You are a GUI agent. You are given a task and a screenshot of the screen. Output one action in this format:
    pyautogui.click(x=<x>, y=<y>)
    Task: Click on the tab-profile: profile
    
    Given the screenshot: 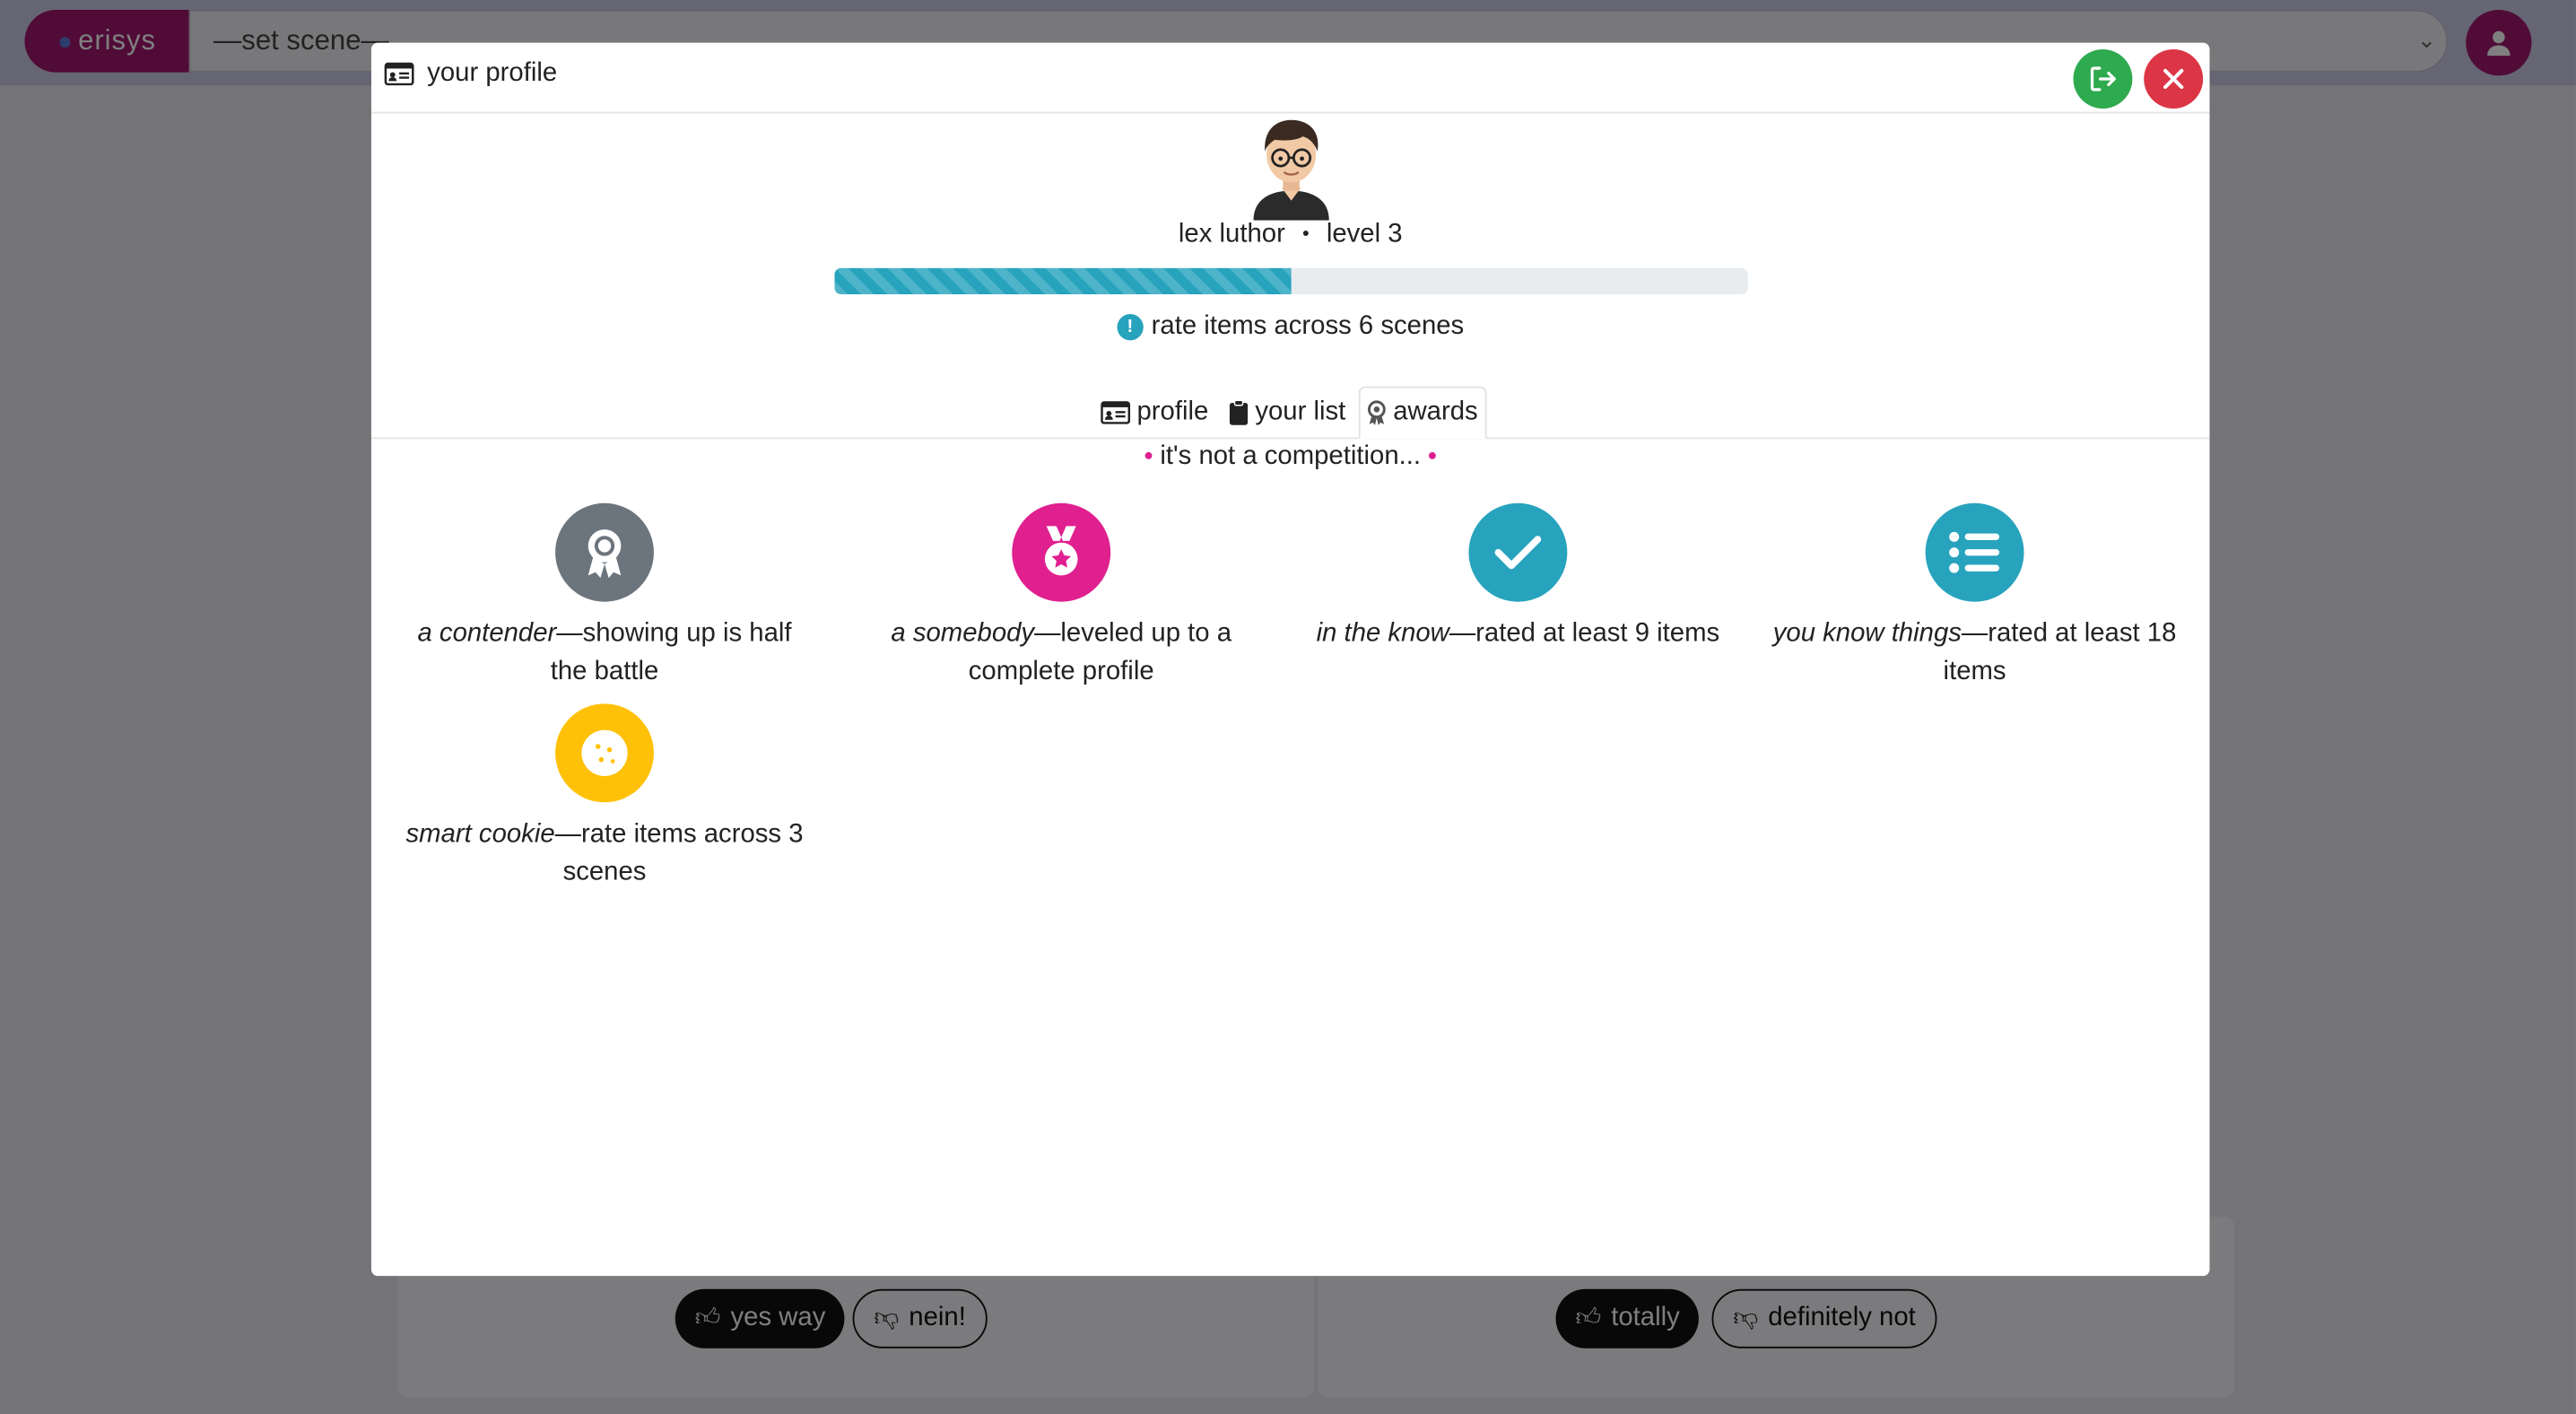 What is the action you would take?
    pyautogui.click(x=1154, y=412)
    